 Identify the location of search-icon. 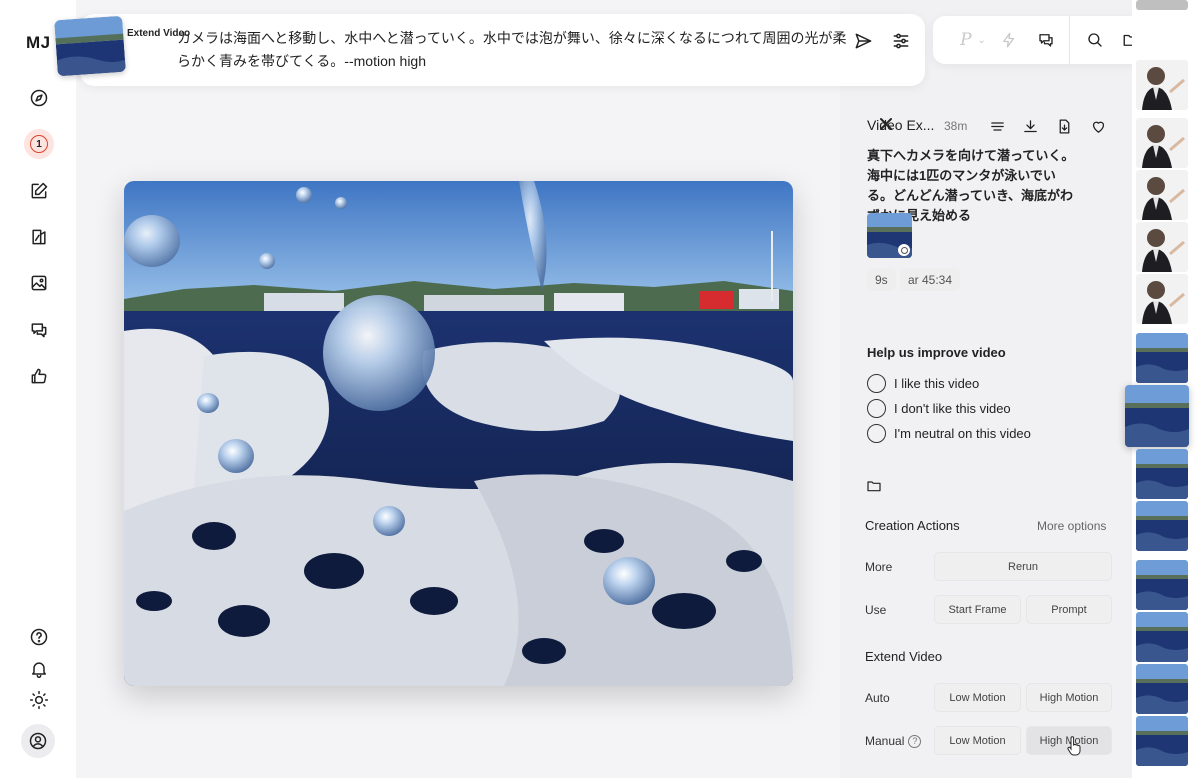
(1095, 40).